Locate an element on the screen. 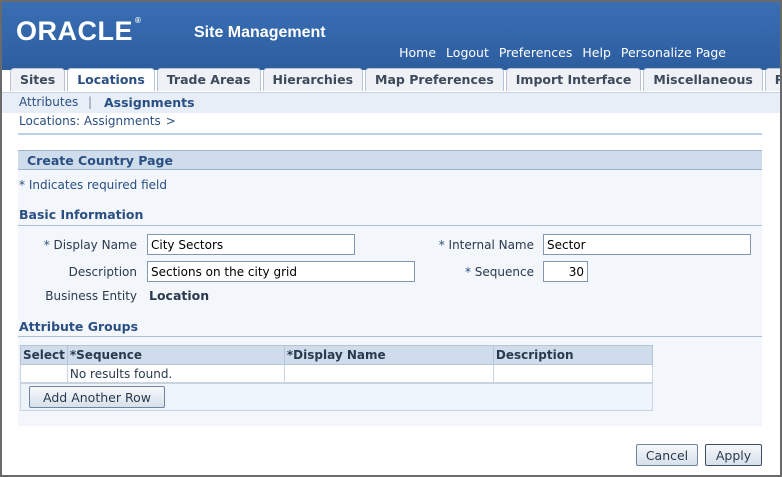 The width and height of the screenshot is (782, 477). apply-button: Apply is located at coordinates (733, 455).